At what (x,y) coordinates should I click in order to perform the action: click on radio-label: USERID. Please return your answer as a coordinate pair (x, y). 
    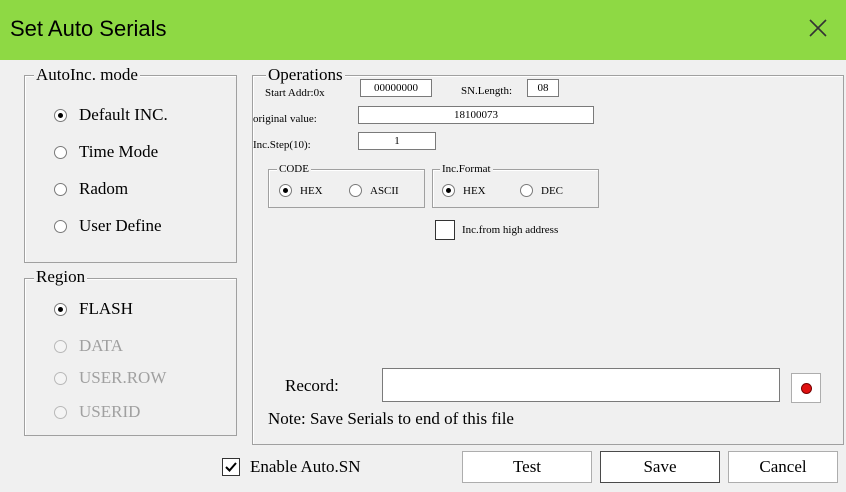
    Looking at the image, I should click on (110, 411).